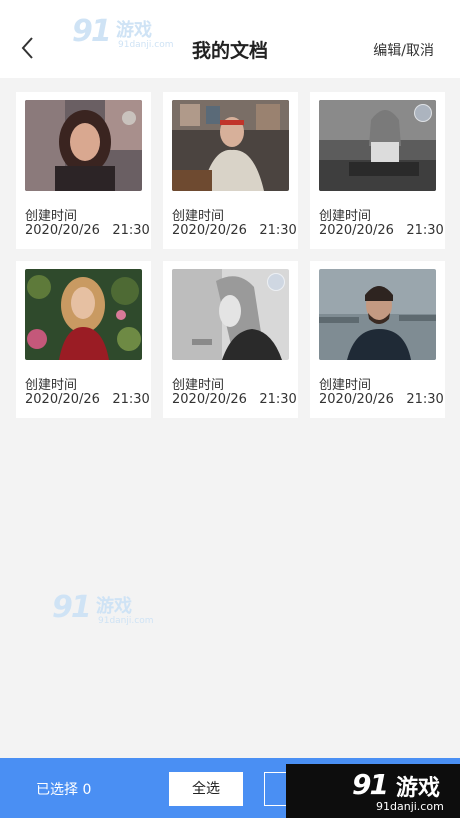 The height and width of the screenshot is (818, 460). What do you see at coordinates (123, 32) in the screenshot?
I see `watermark-logo-top: 91 游戏 91danji.com` at bounding box center [123, 32].